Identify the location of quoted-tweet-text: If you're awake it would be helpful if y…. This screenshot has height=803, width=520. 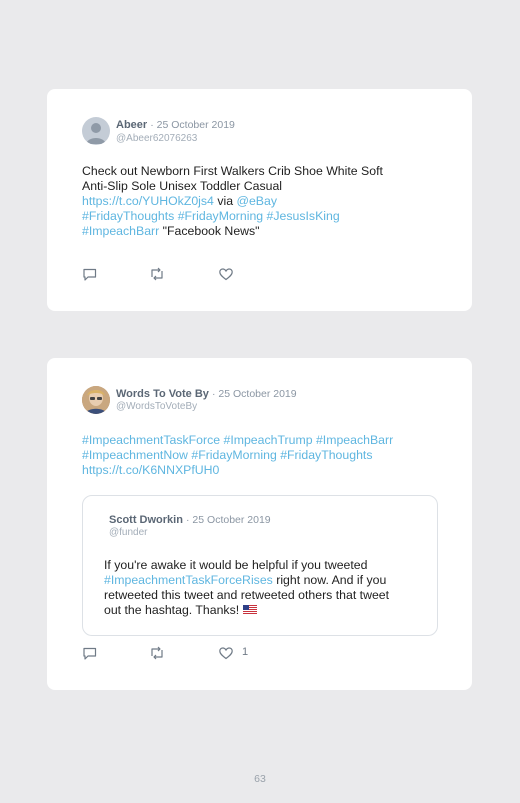
(246, 588).